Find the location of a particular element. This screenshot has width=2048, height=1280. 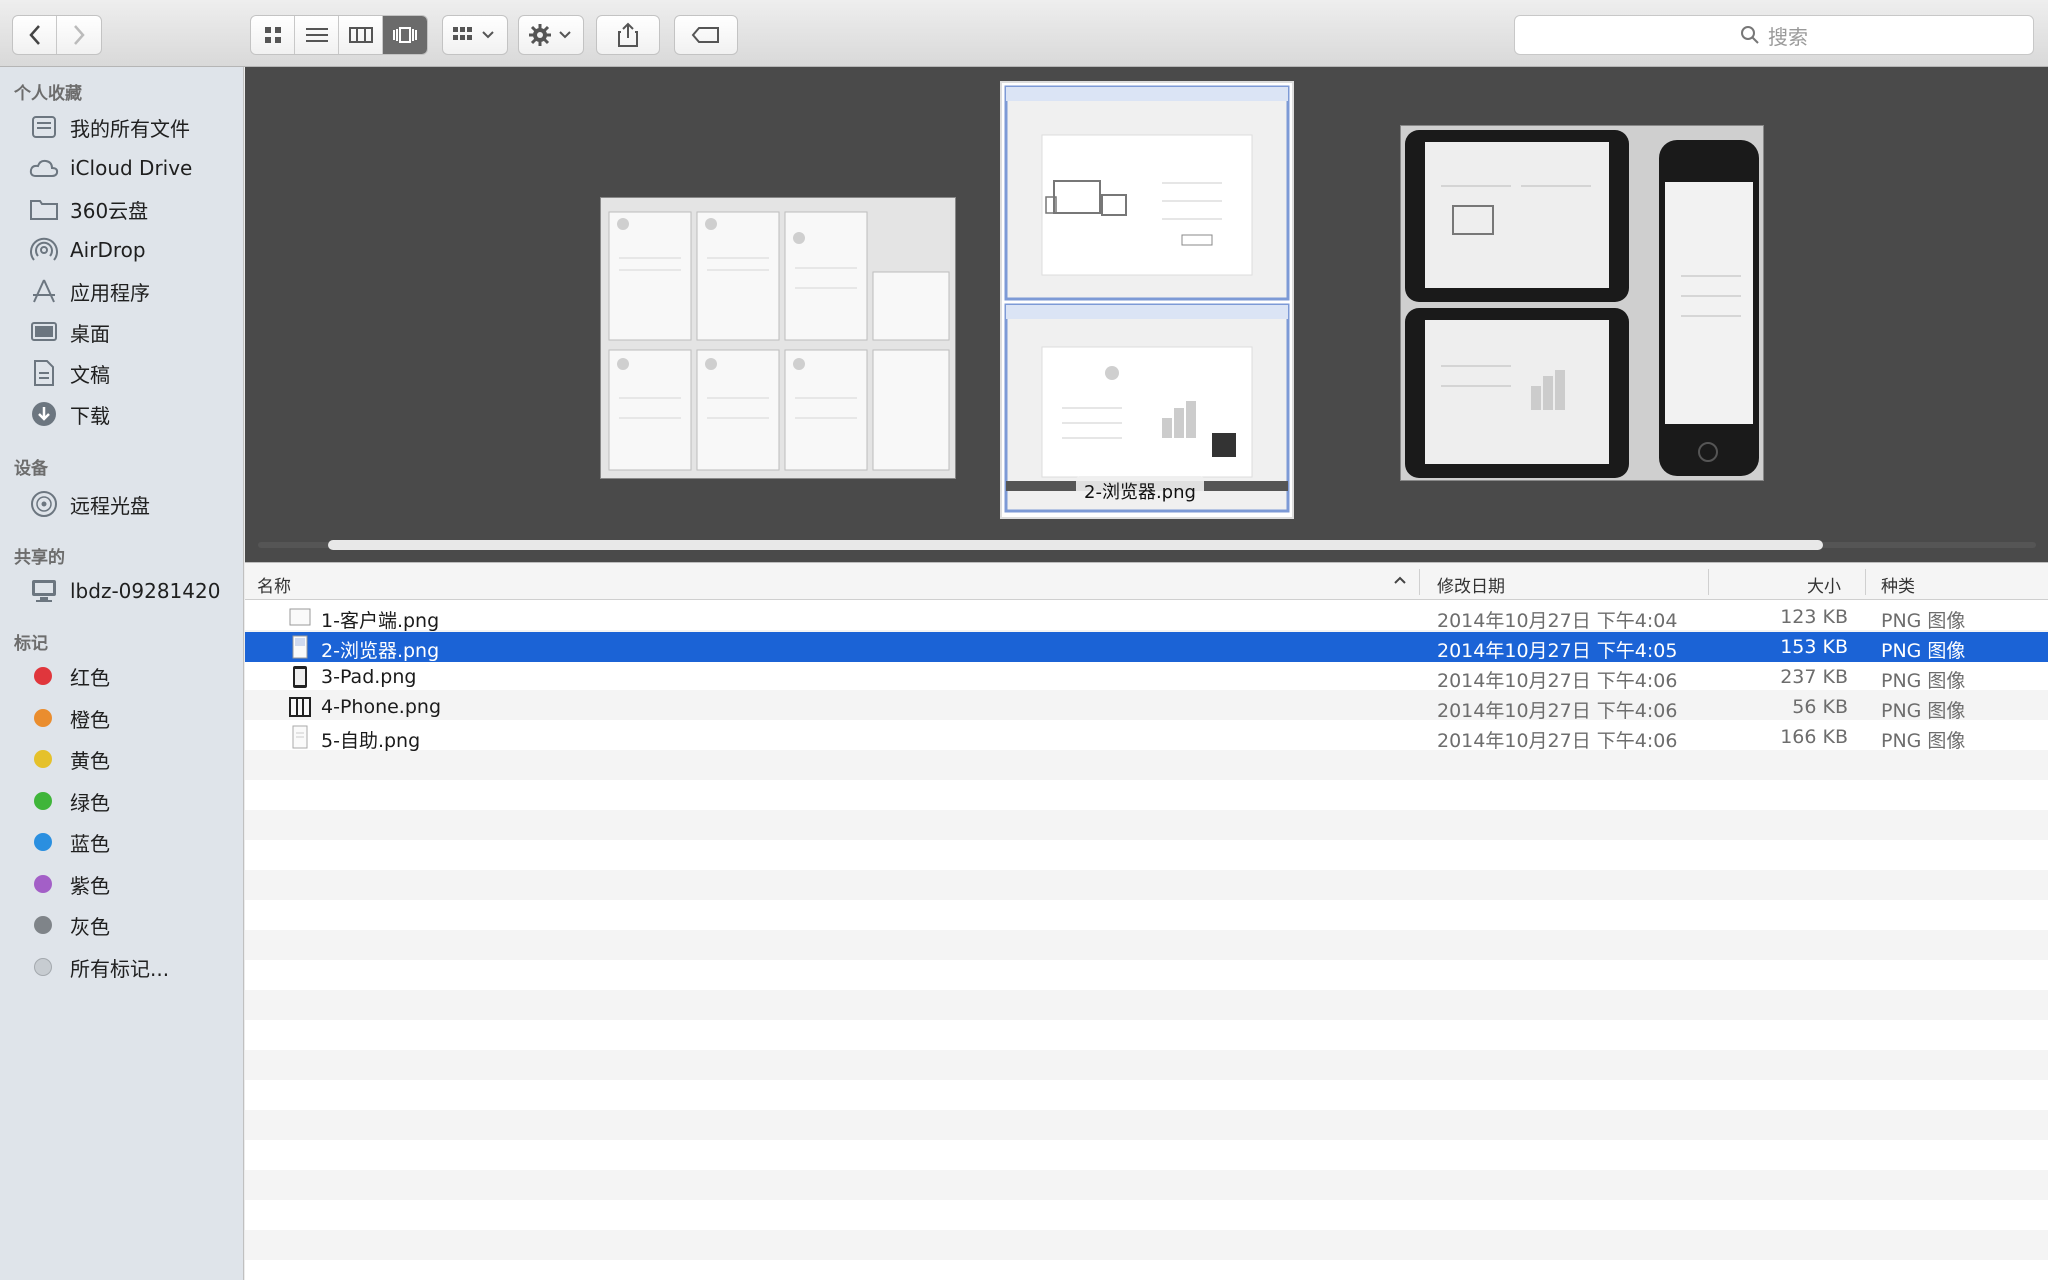

tags-header: 标记 is located at coordinates (31, 644).